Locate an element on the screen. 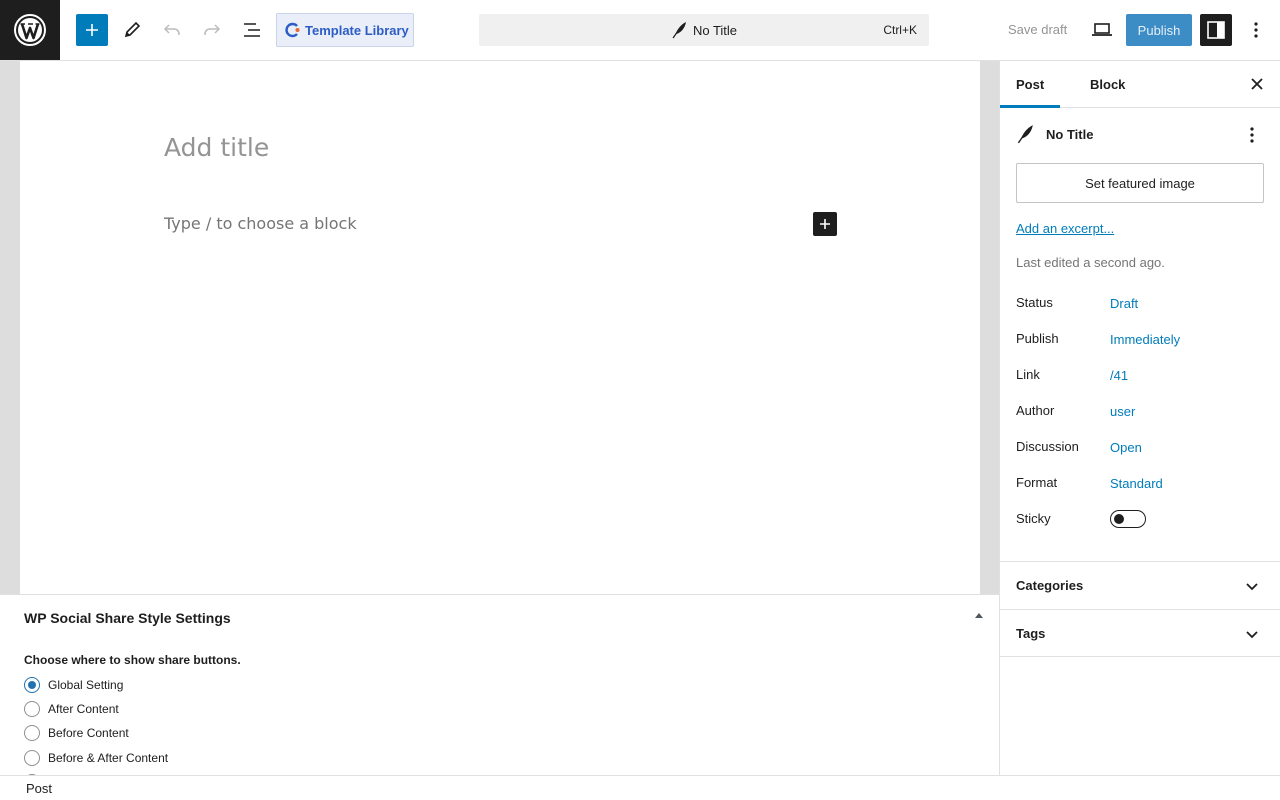  template-library-logo-icon is located at coordinates (292, 30).